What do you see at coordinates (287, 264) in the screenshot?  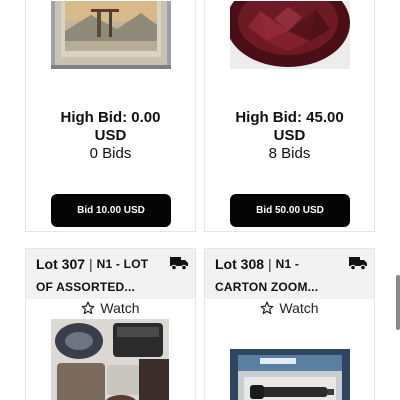 I see `lot-description: N1 -` at bounding box center [287, 264].